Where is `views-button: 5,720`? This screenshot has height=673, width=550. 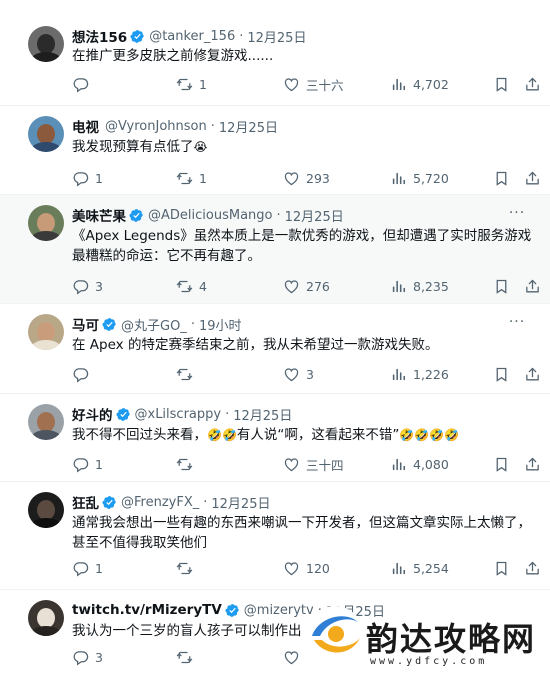 views-button: 5,720 is located at coordinates (419, 178).